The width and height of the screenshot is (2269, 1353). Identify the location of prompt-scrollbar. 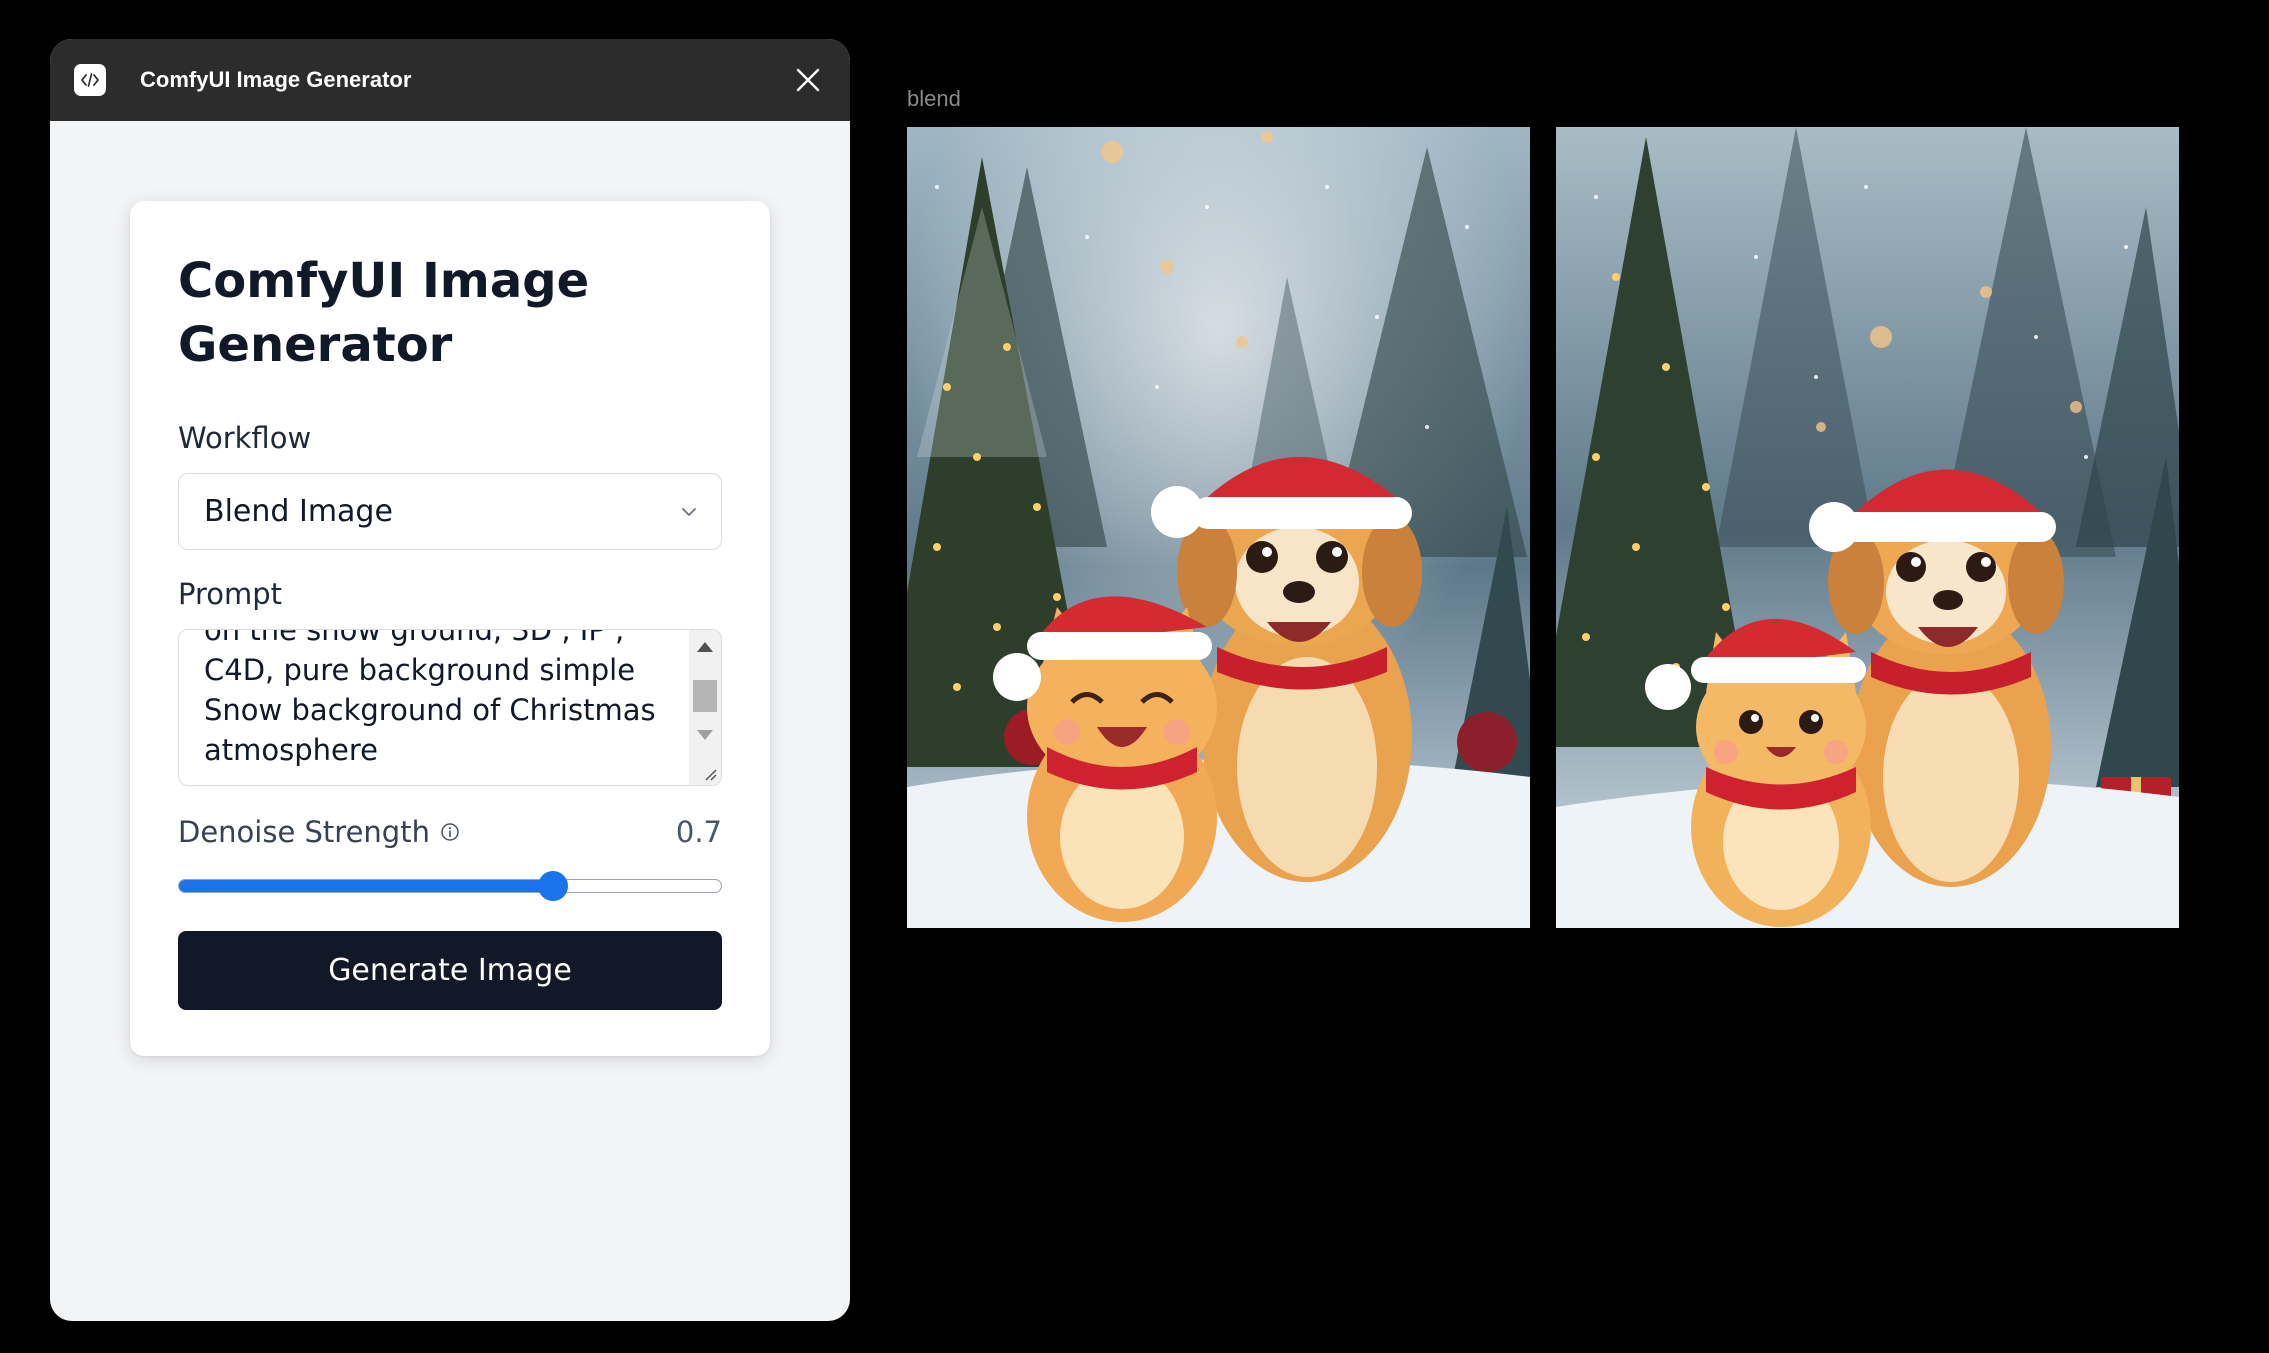
(705, 707).